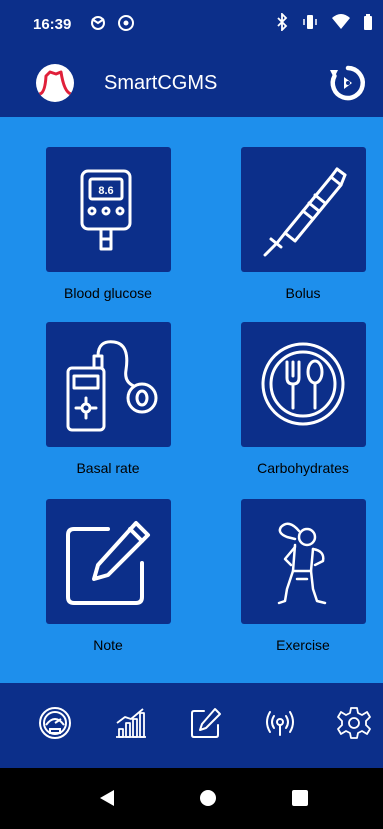 The width and height of the screenshot is (383, 829). What do you see at coordinates (126, 23) in the screenshot?
I see `sync-icon` at bounding box center [126, 23].